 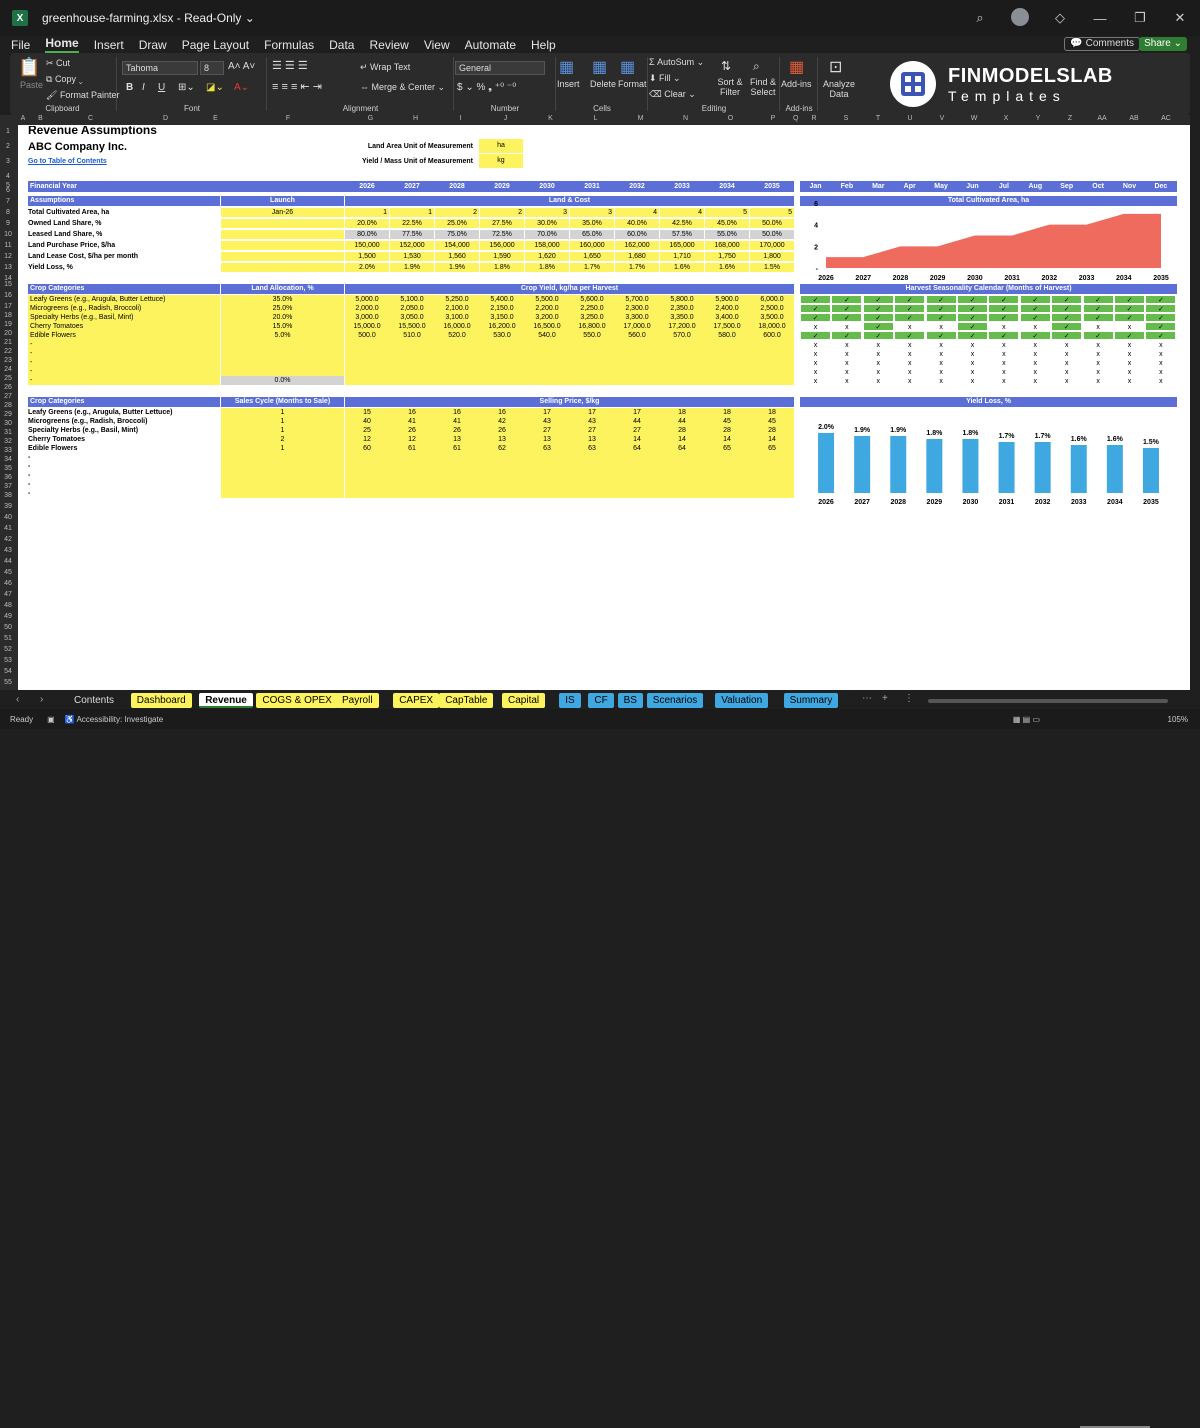 What do you see at coordinates (457, 267) in the screenshot?
I see `assumption-value: 1.9%` at bounding box center [457, 267].